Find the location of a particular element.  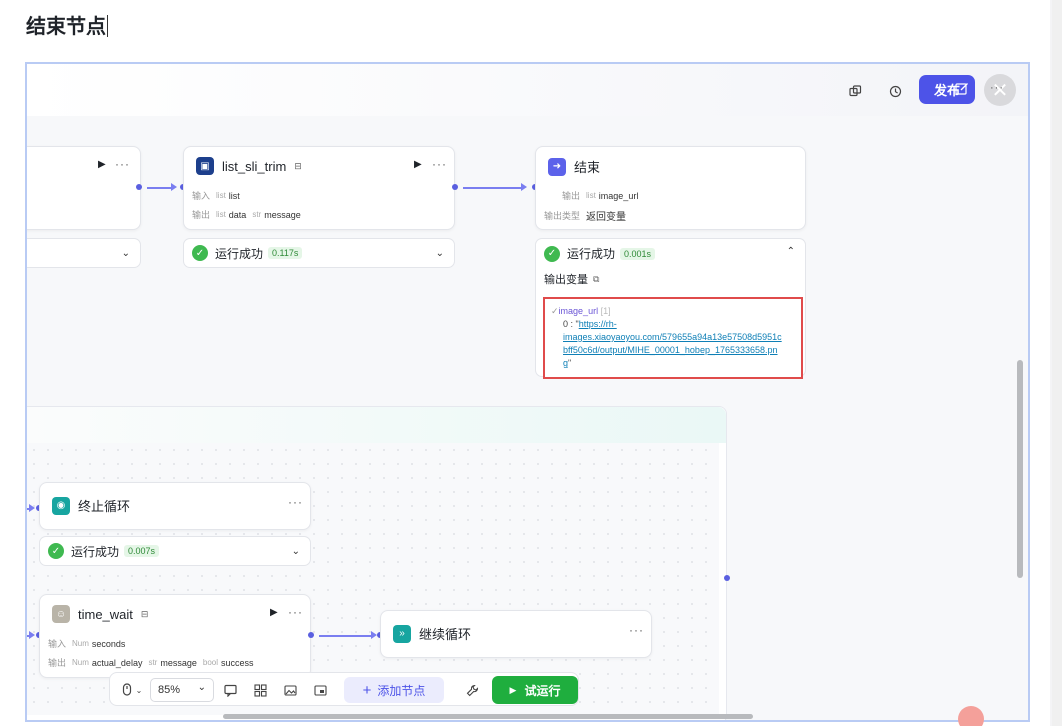

assistant-avatar is located at coordinates (971, 716).